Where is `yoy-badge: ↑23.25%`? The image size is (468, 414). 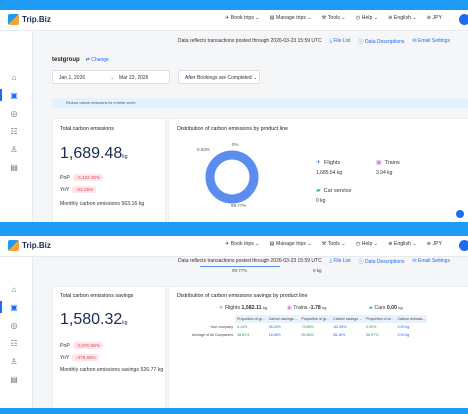 yoy-badge: ↑23.25% is located at coordinates (84, 189).